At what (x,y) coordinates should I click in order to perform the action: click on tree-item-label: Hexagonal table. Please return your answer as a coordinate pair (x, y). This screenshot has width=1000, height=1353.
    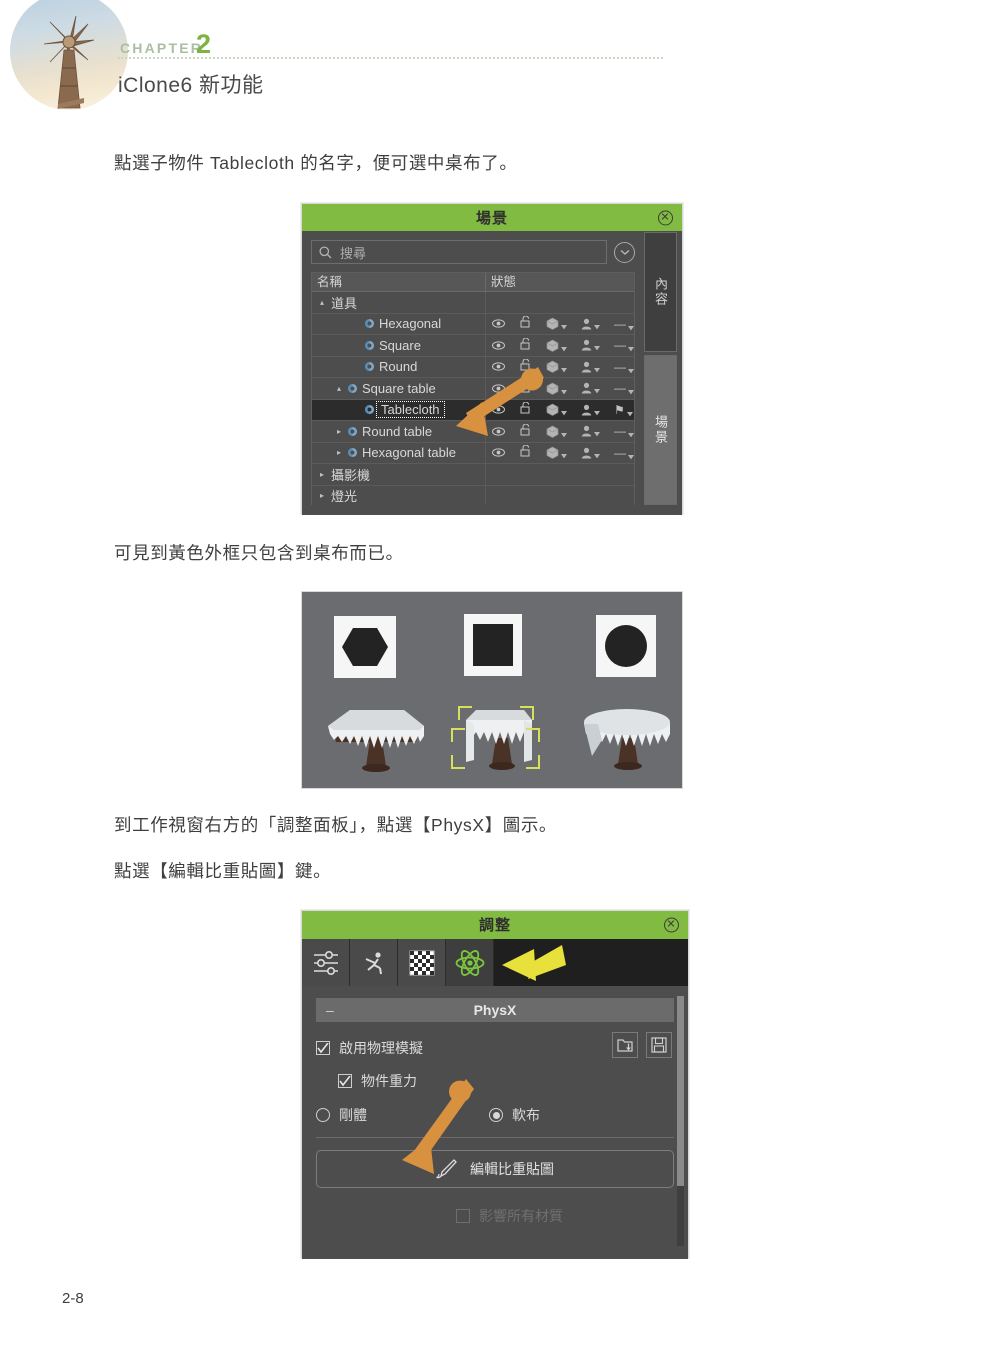
    Looking at the image, I should click on (407, 452).